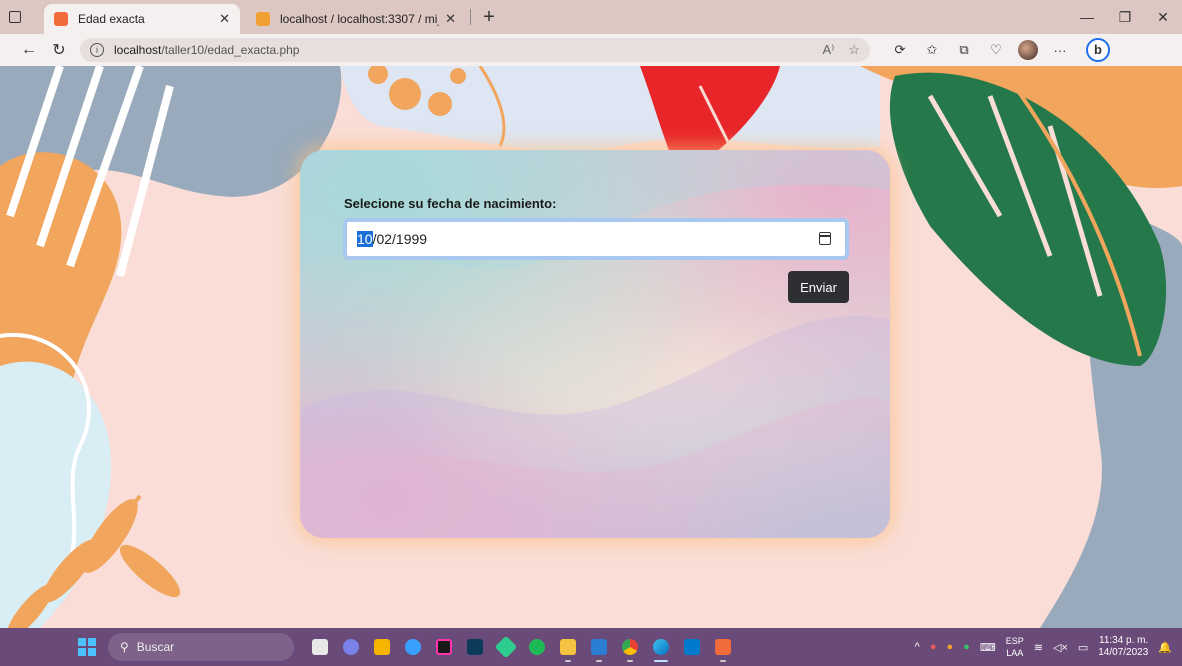 The width and height of the screenshot is (1182, 666). What do you see at coordinates (966, 647) in the screenshot?
I see `defender-icon: ●` at bounding box center [966, 647].